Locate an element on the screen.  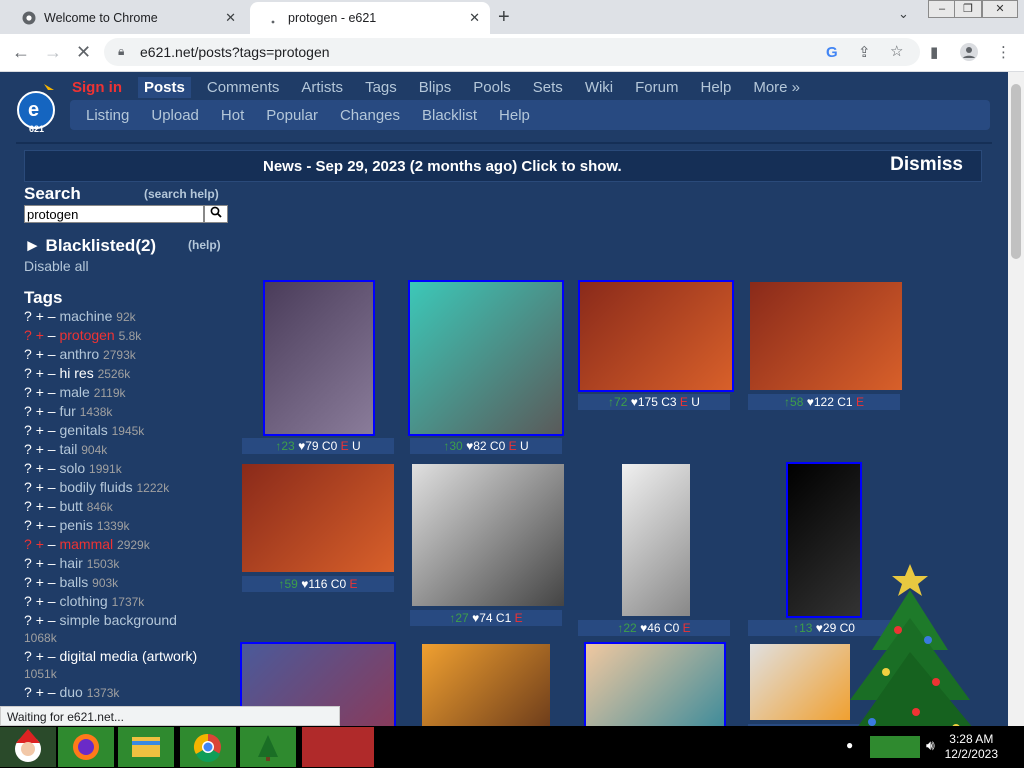
nav-wiki: Wiki is located at coordinates (599, 87).